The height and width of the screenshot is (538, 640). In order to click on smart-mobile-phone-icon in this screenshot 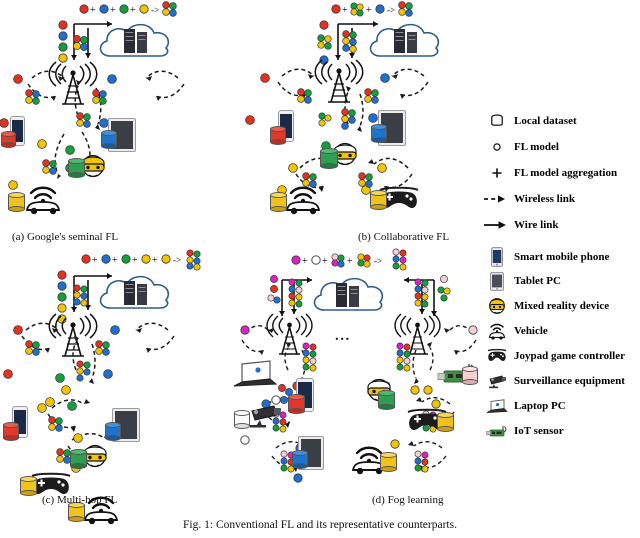, I will do `click(497, 257)`.